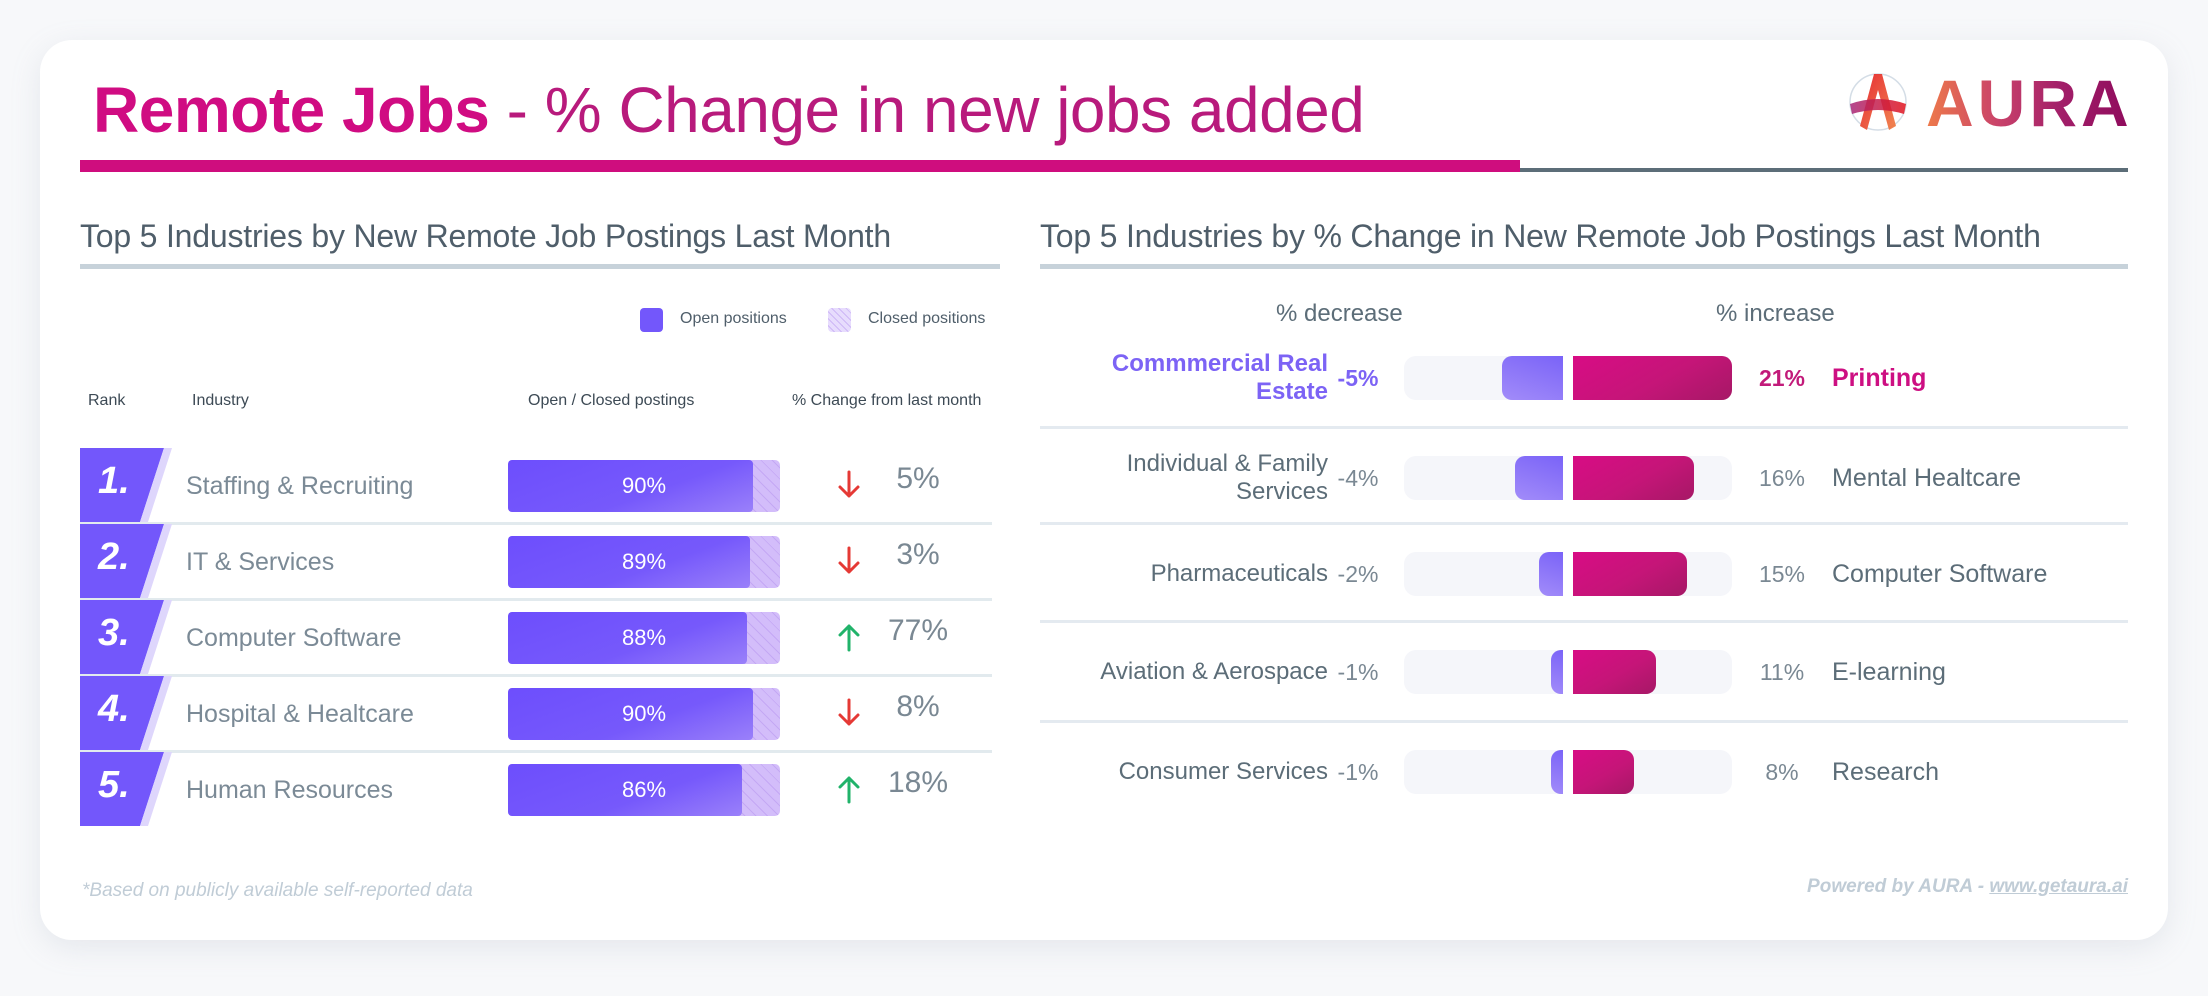 The height and width of the screenshot is (996, 2208). I want to click on aura-logo-icon, so click(1878, 102).